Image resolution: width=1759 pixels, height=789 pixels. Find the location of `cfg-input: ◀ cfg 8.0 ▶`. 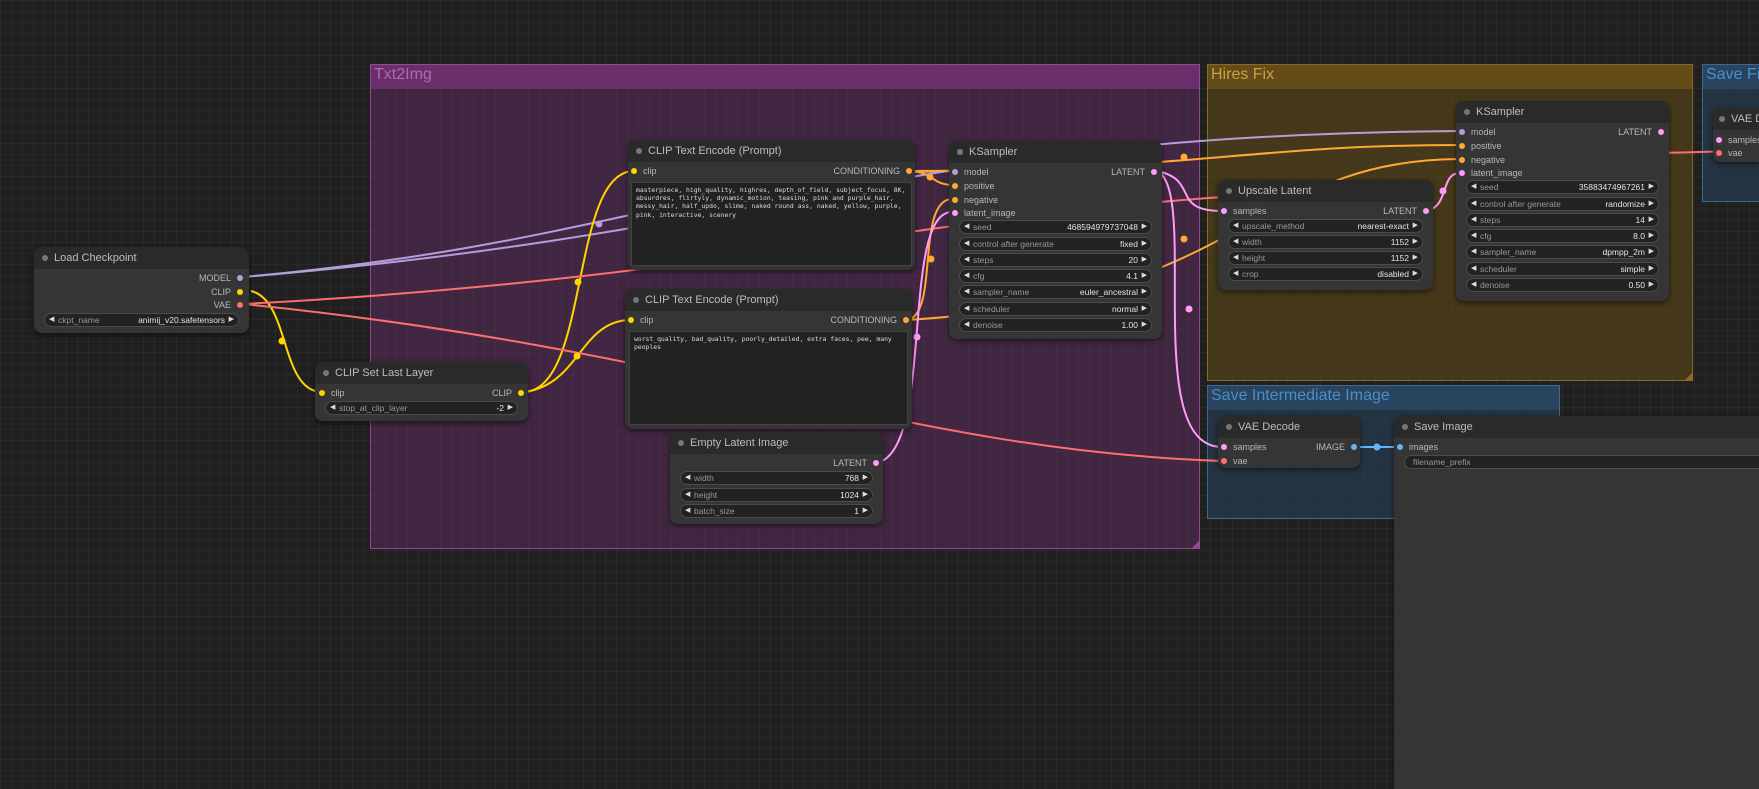

cfg-input: ◀ cfg 8.0 ▶ is located at coordinates (1562, 236).